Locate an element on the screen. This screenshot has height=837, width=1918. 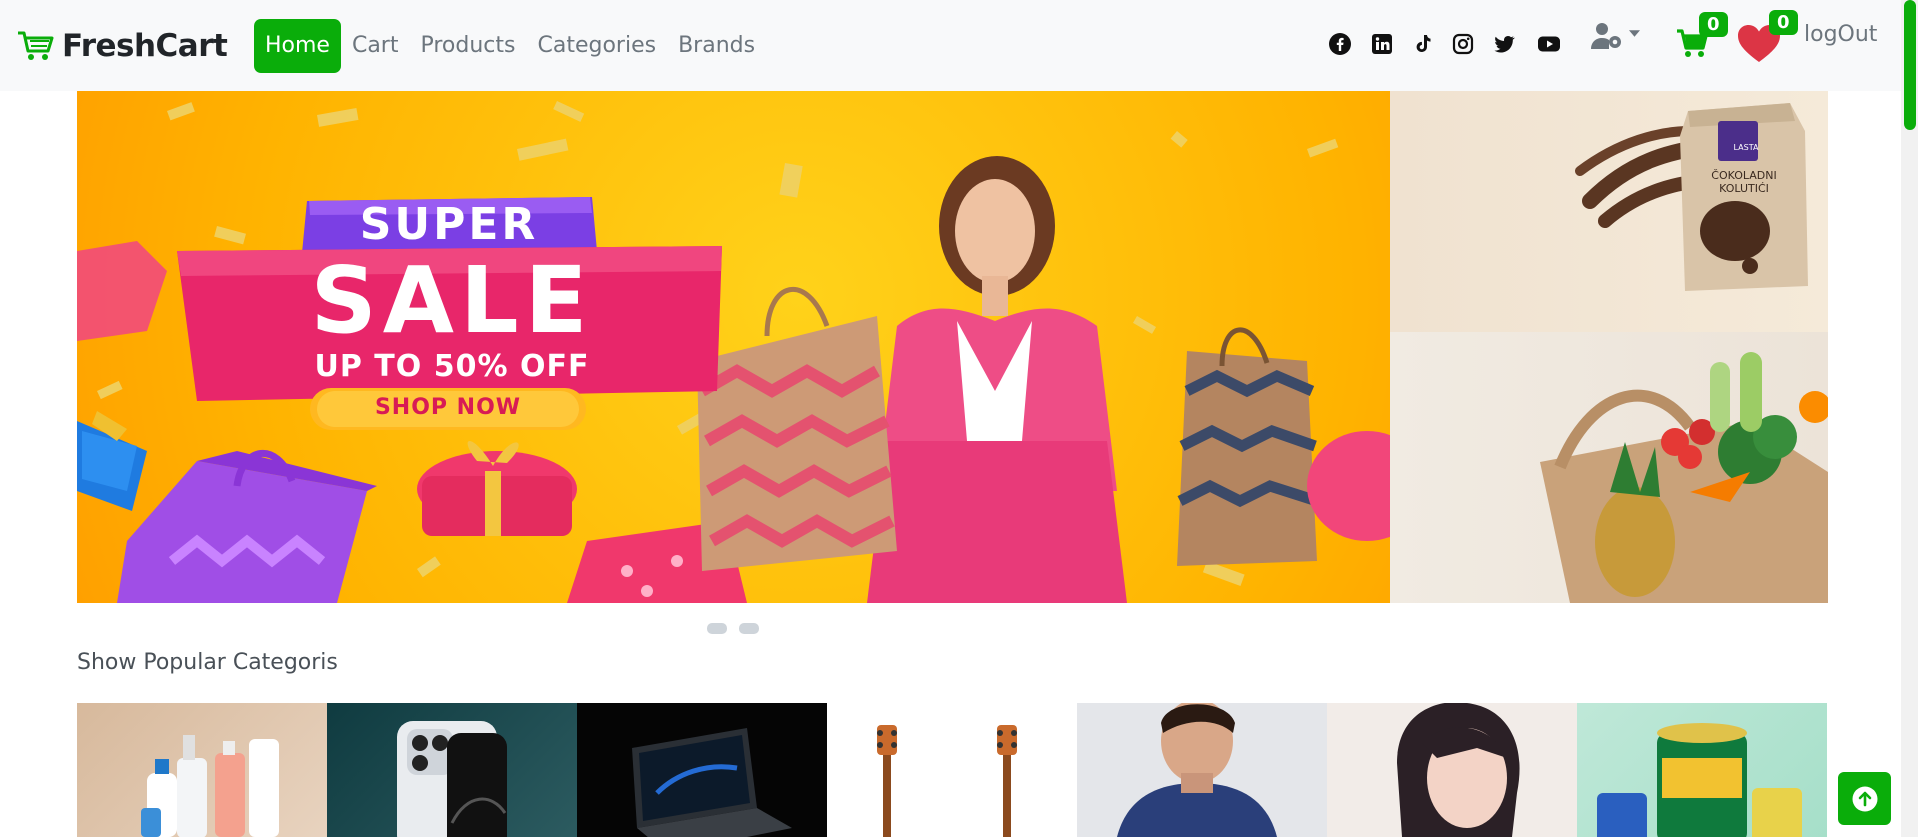
women-fashion-image is located at coordinates (1458, 770).